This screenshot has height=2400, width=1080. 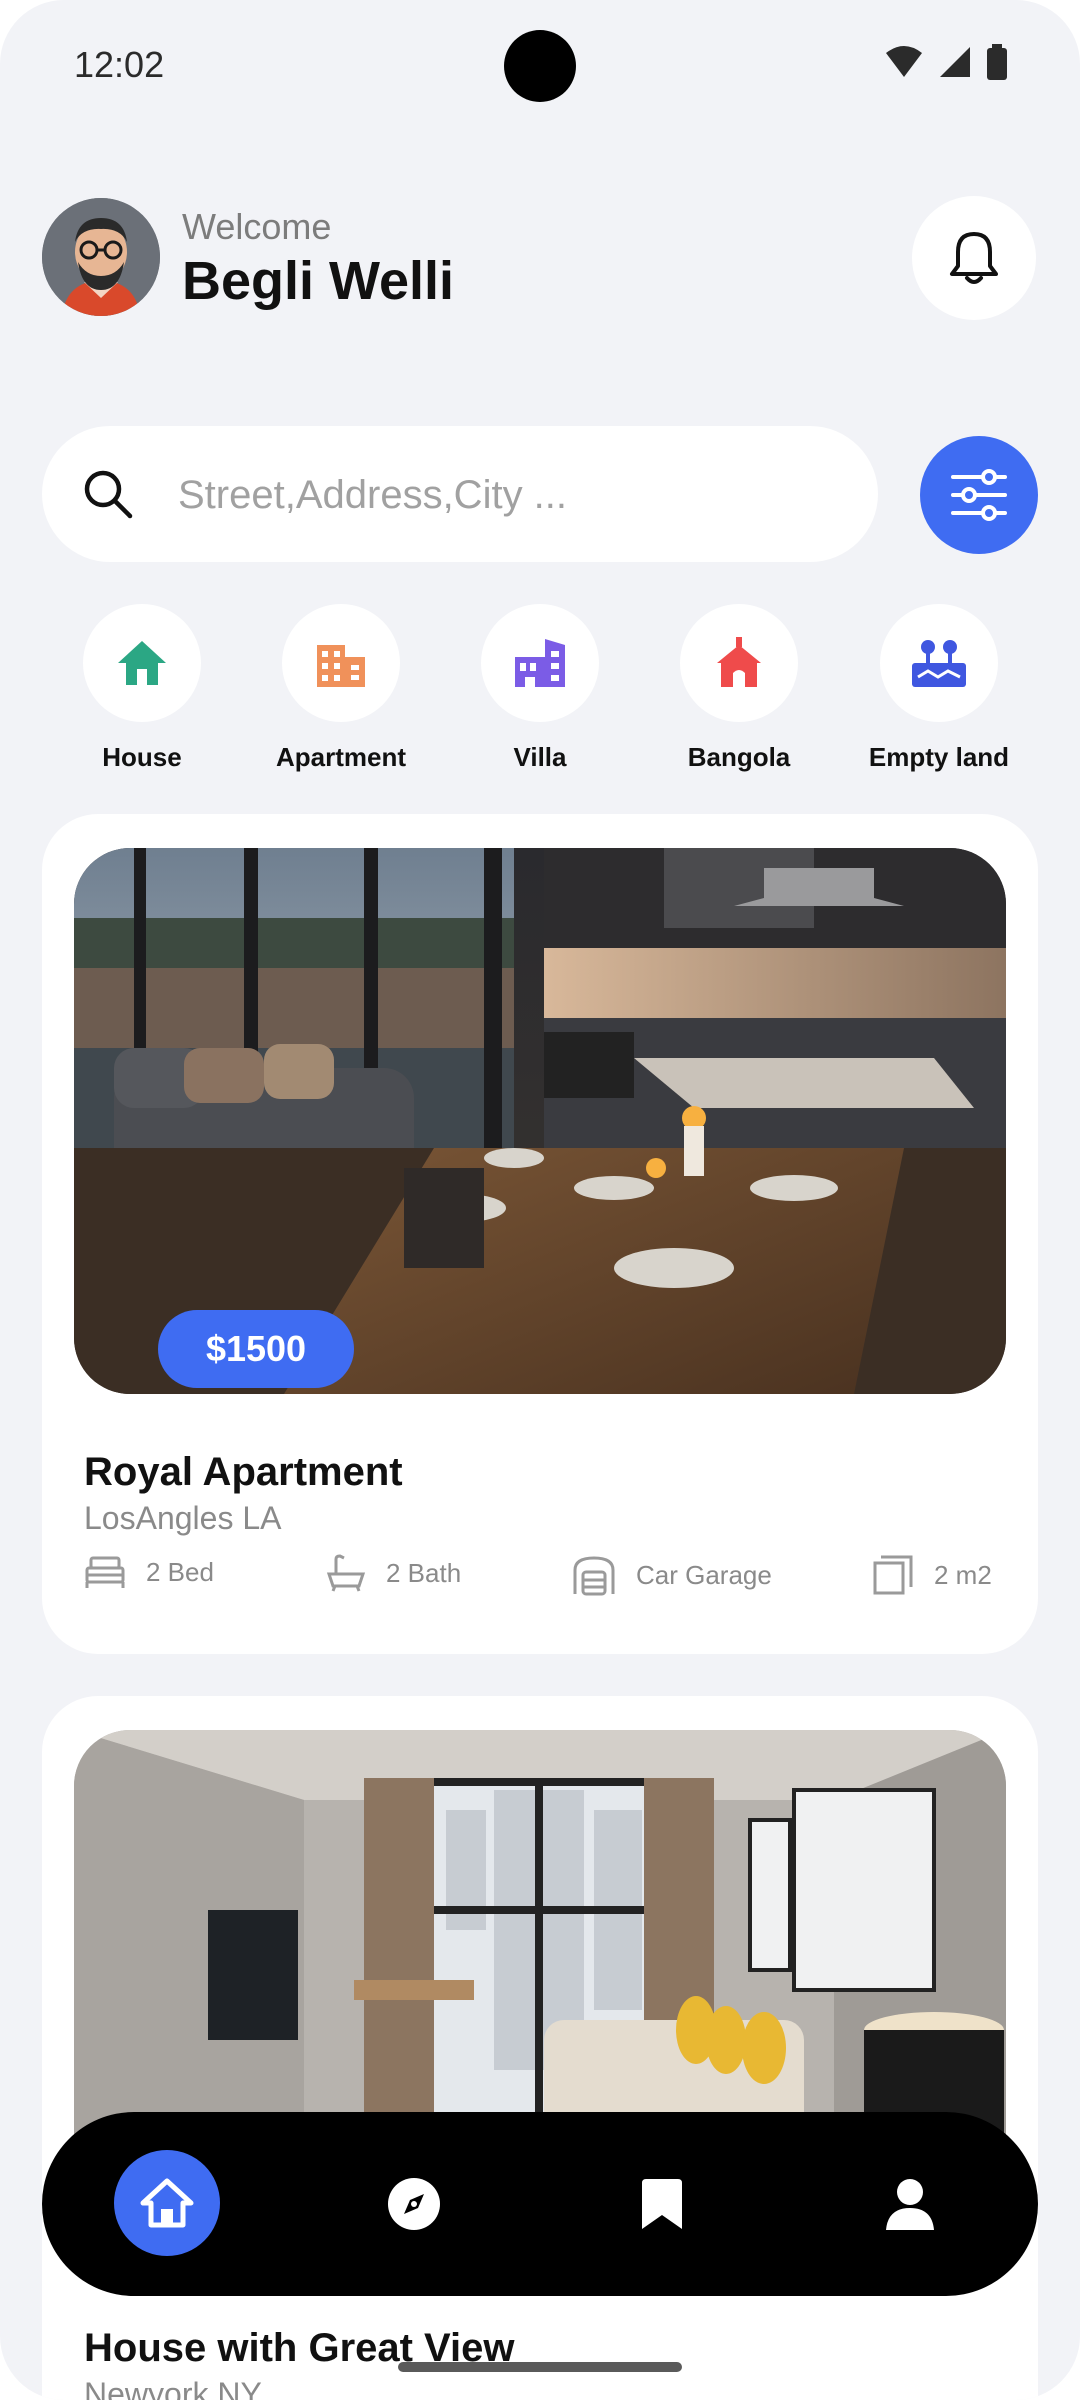 What do you see at coordinates (955, 62) in the screenshot?
I see `signal-icon` at bounding box center [955, 62].